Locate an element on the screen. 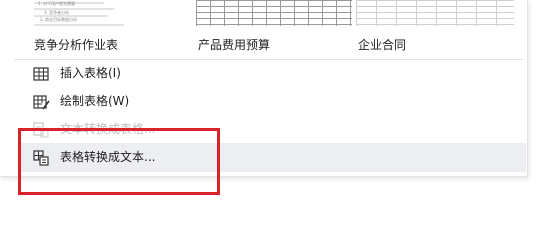 Image resolution: width=550 pixels, height=240 pixels. template-label-competition: 竞争分析作业表 is located at coordinates (76, 45).